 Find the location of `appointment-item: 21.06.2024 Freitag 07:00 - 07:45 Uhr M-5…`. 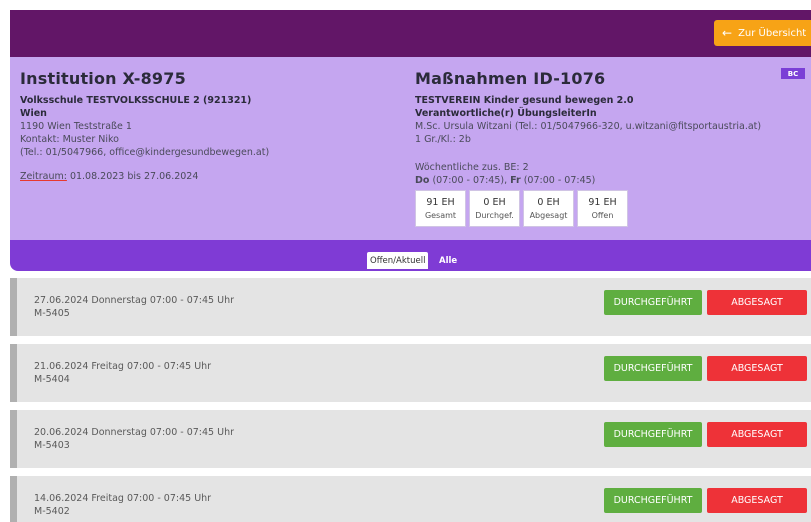

appointment-item: 21.06.2024 Freitag 07:00 - 07:45 Uhr M-5… is located at coordinates (410, 373).